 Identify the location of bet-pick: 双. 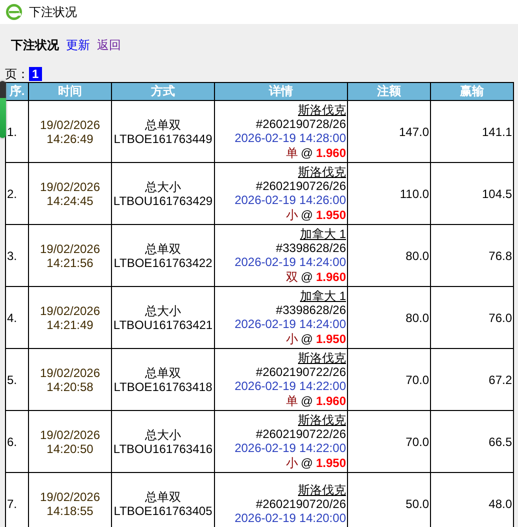
(292, 277).